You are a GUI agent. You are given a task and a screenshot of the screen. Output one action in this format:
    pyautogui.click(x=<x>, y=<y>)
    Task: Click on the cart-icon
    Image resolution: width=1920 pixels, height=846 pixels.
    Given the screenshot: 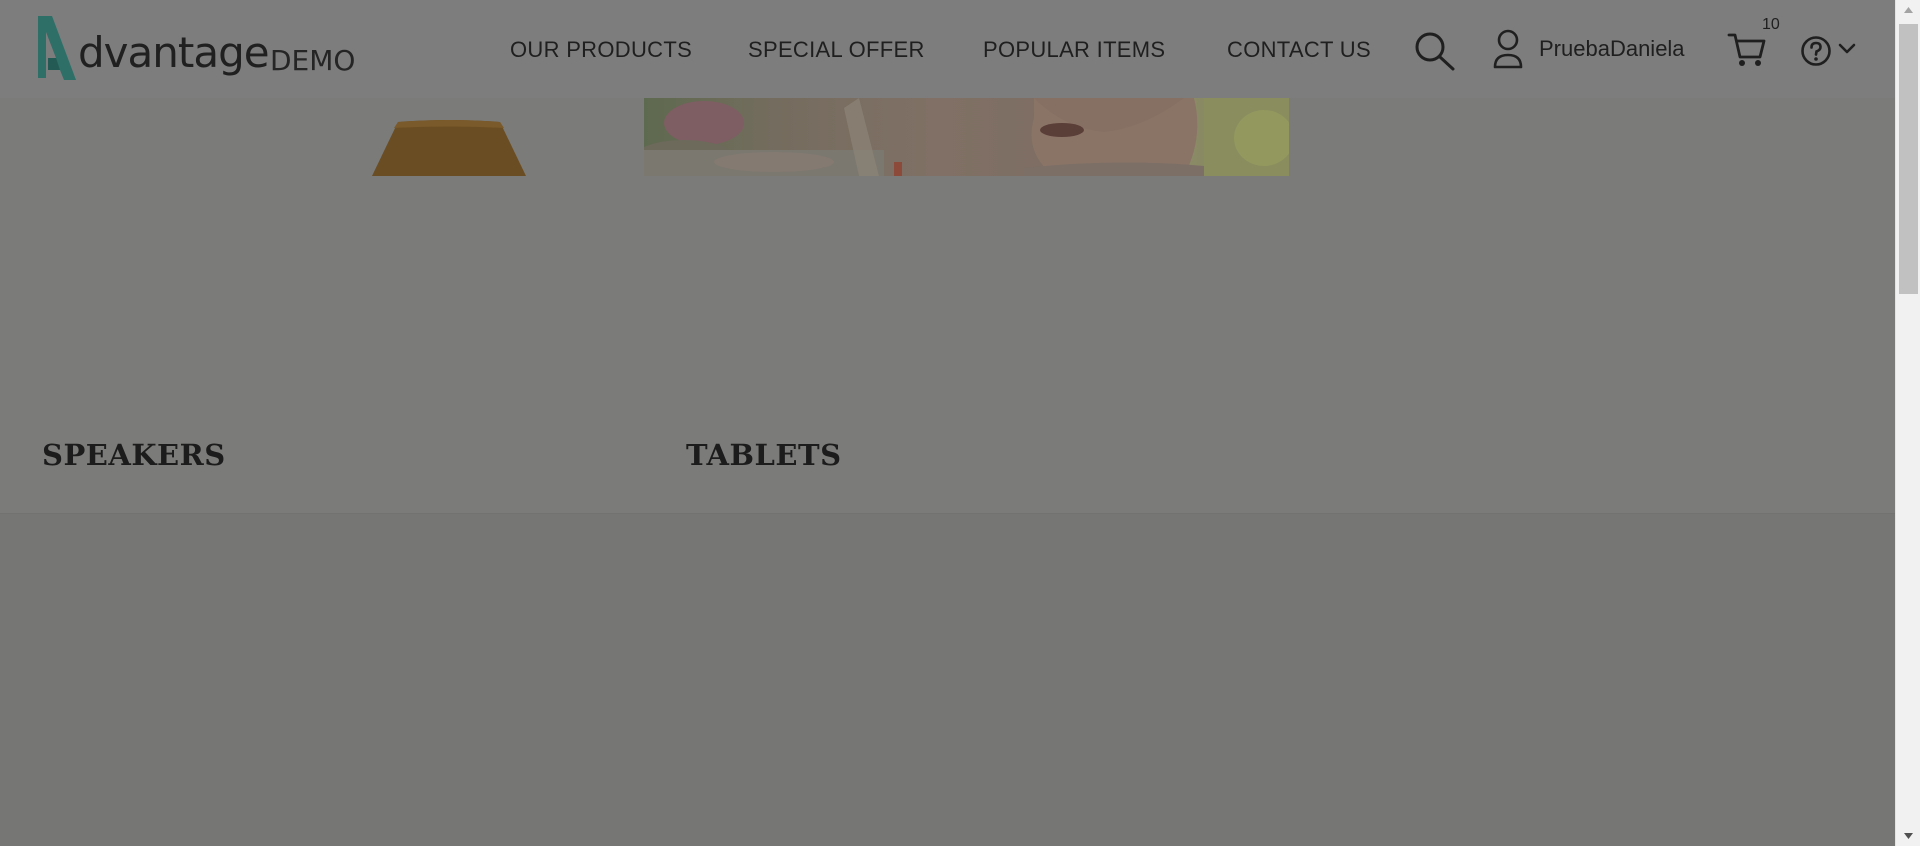 What is the action you would take?
    pyautogui.click(x=1747, y=50)
    